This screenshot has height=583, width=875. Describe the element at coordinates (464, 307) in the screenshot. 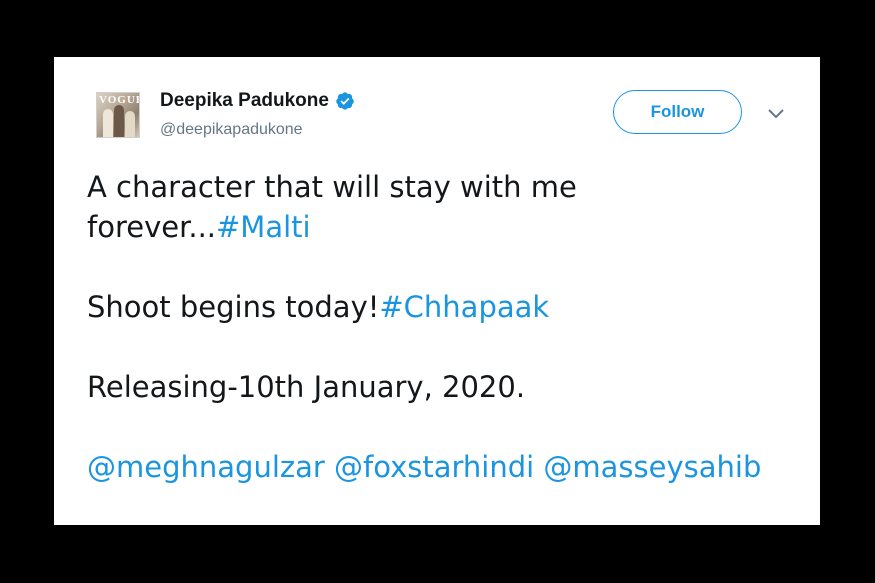

I see `hashtag-link-chhapaak: #Chhapaak` at that location.